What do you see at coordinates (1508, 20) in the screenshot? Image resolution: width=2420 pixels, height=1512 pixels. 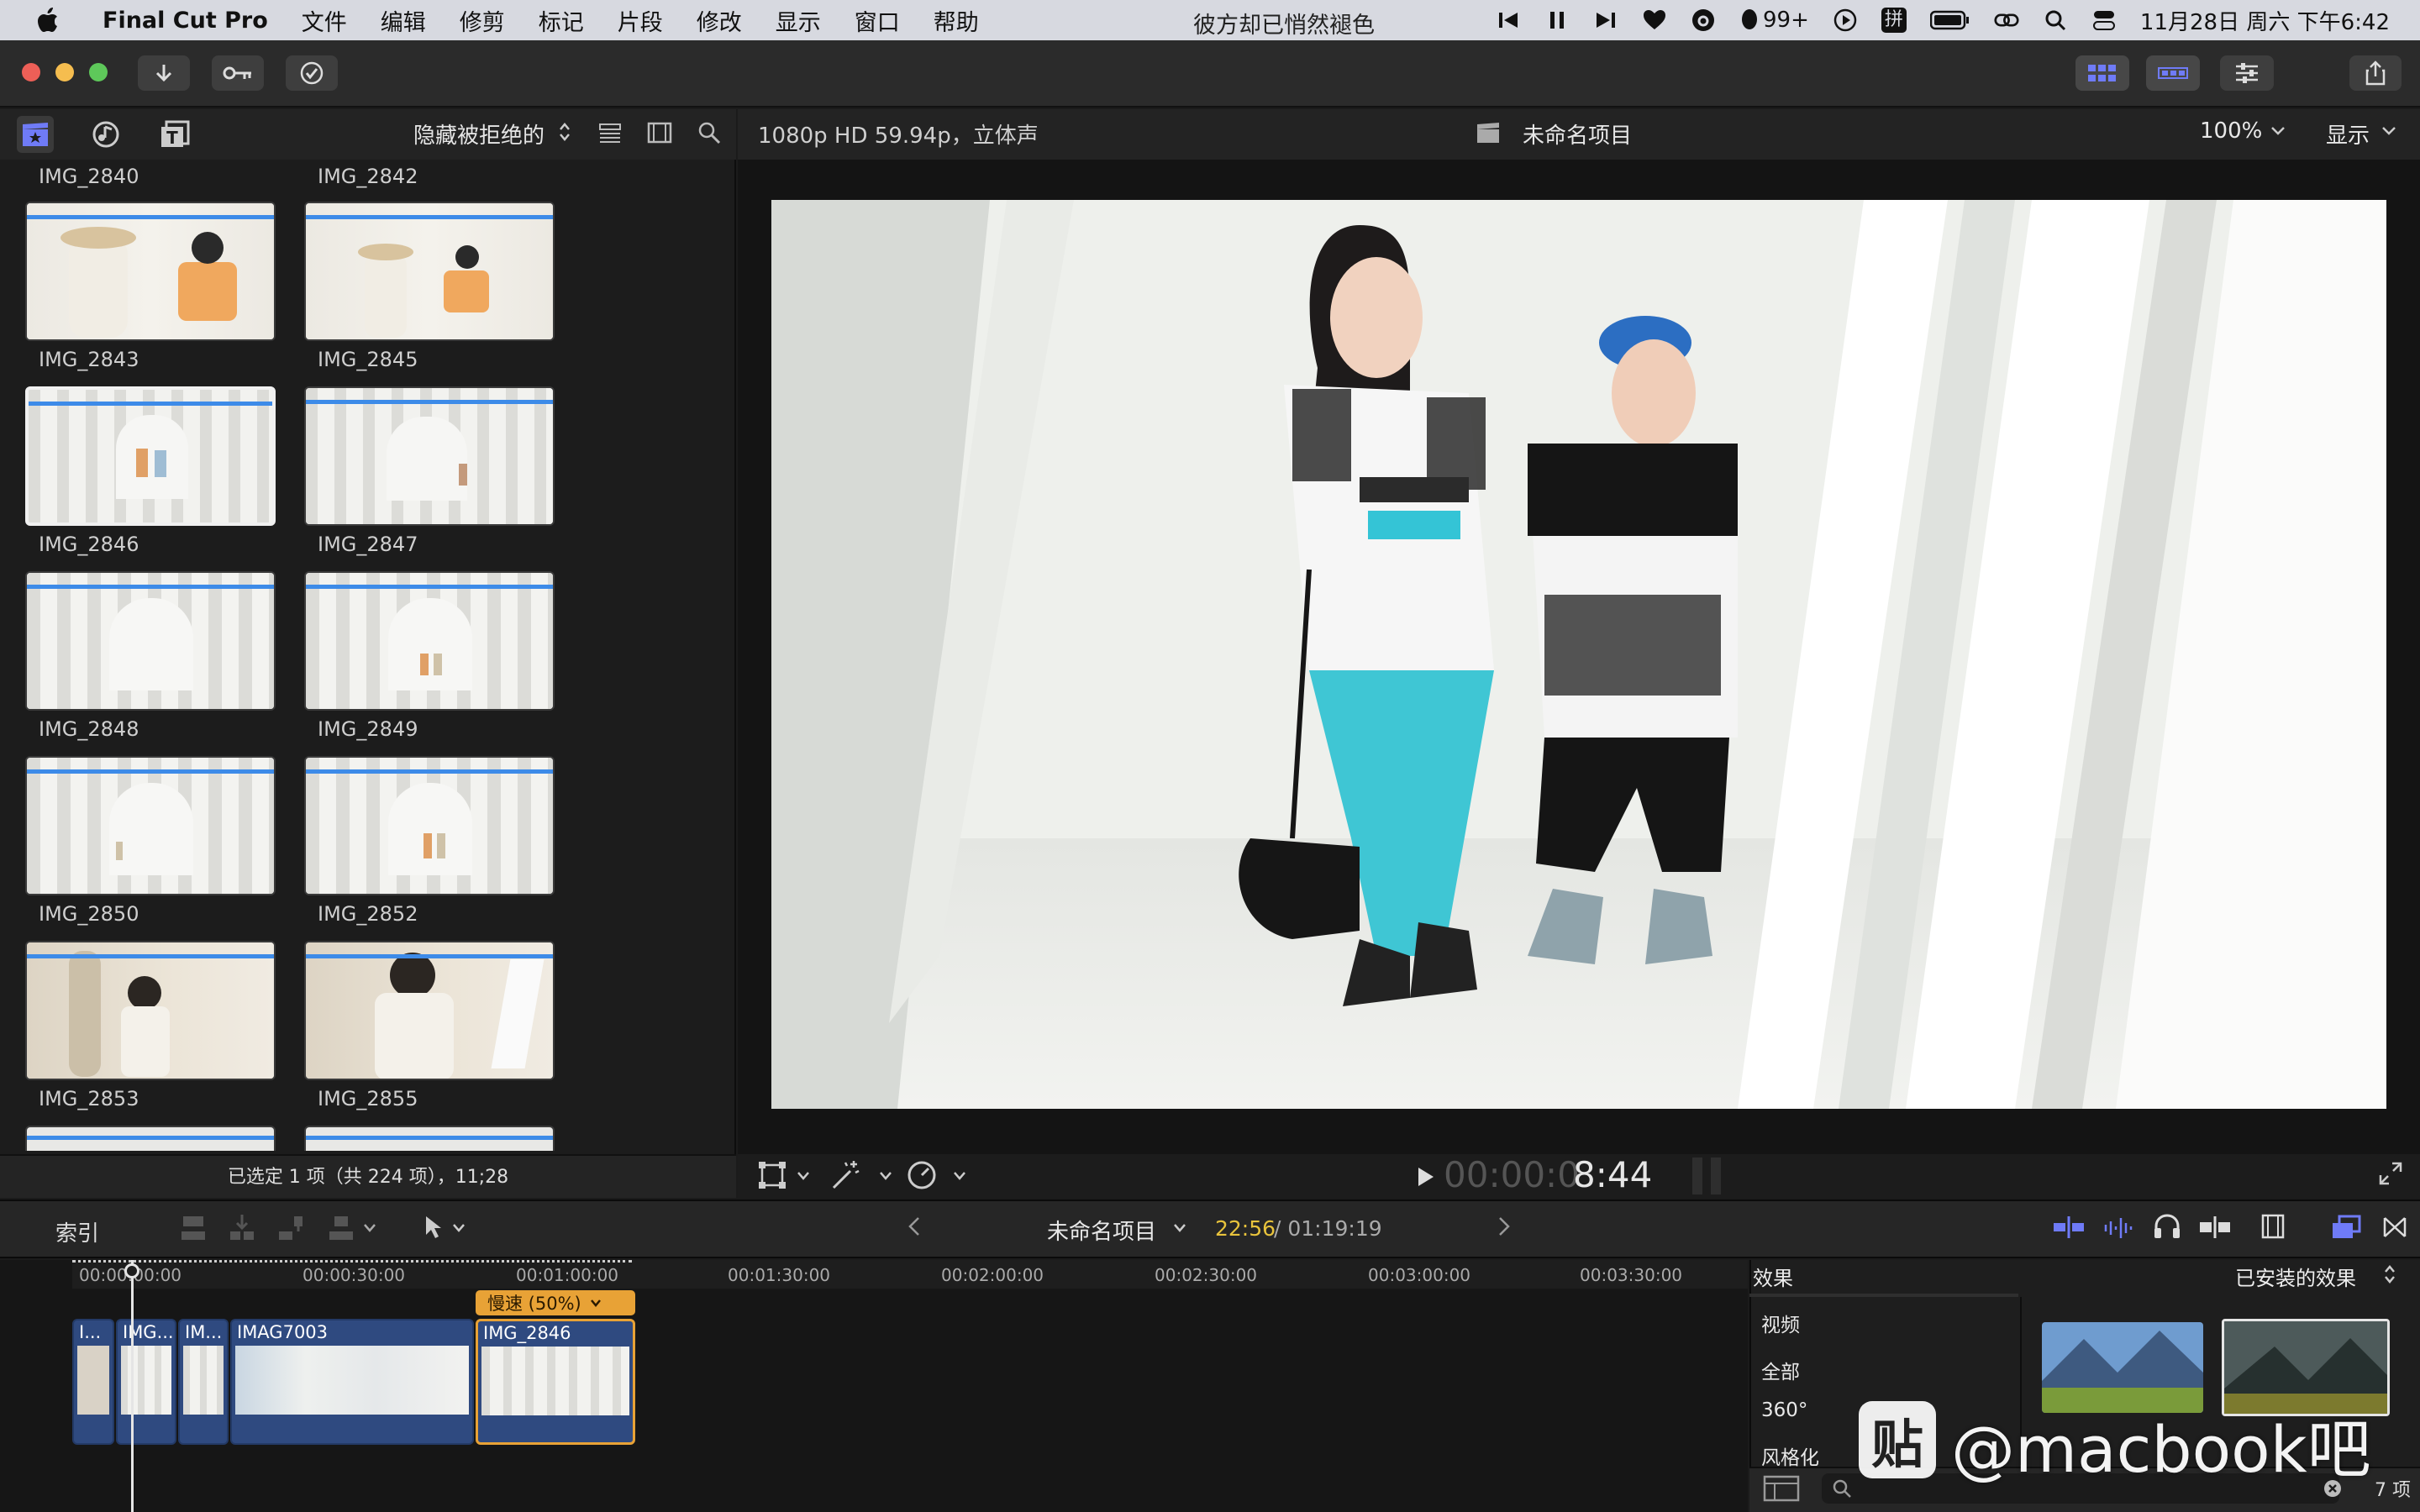 I see `previous-track-icon` at bounding box center [1508, 20].